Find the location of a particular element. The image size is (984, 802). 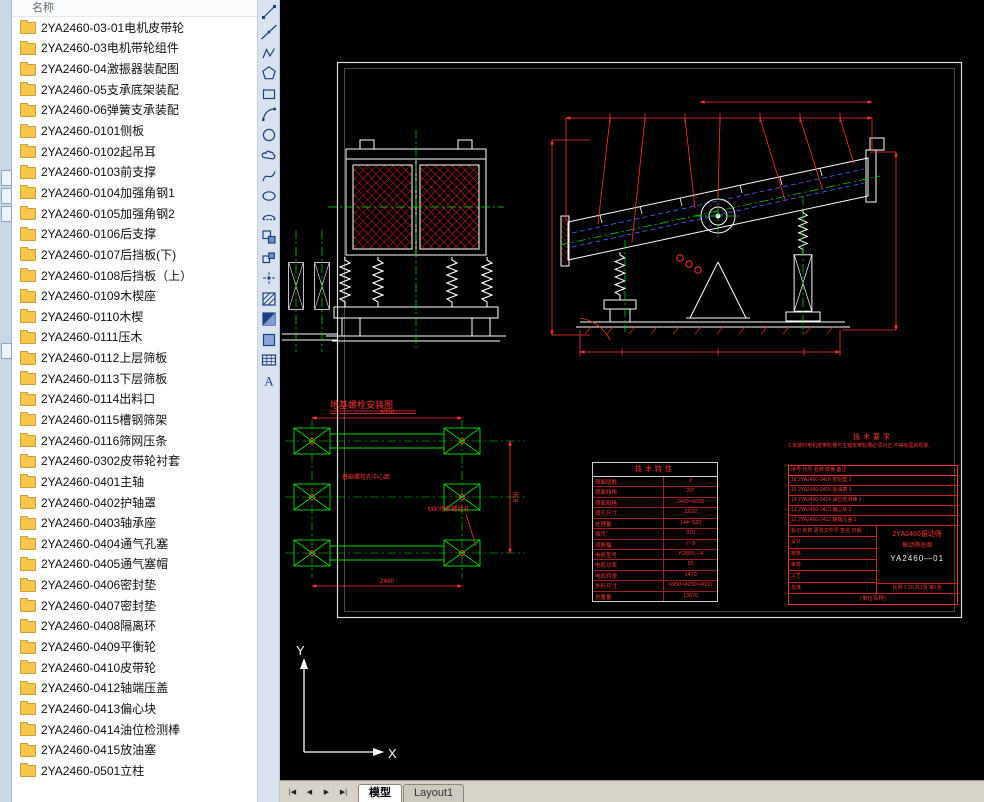

file-item-label: 2YA2460-0408隔离环 is located at coordinates (99, 626).